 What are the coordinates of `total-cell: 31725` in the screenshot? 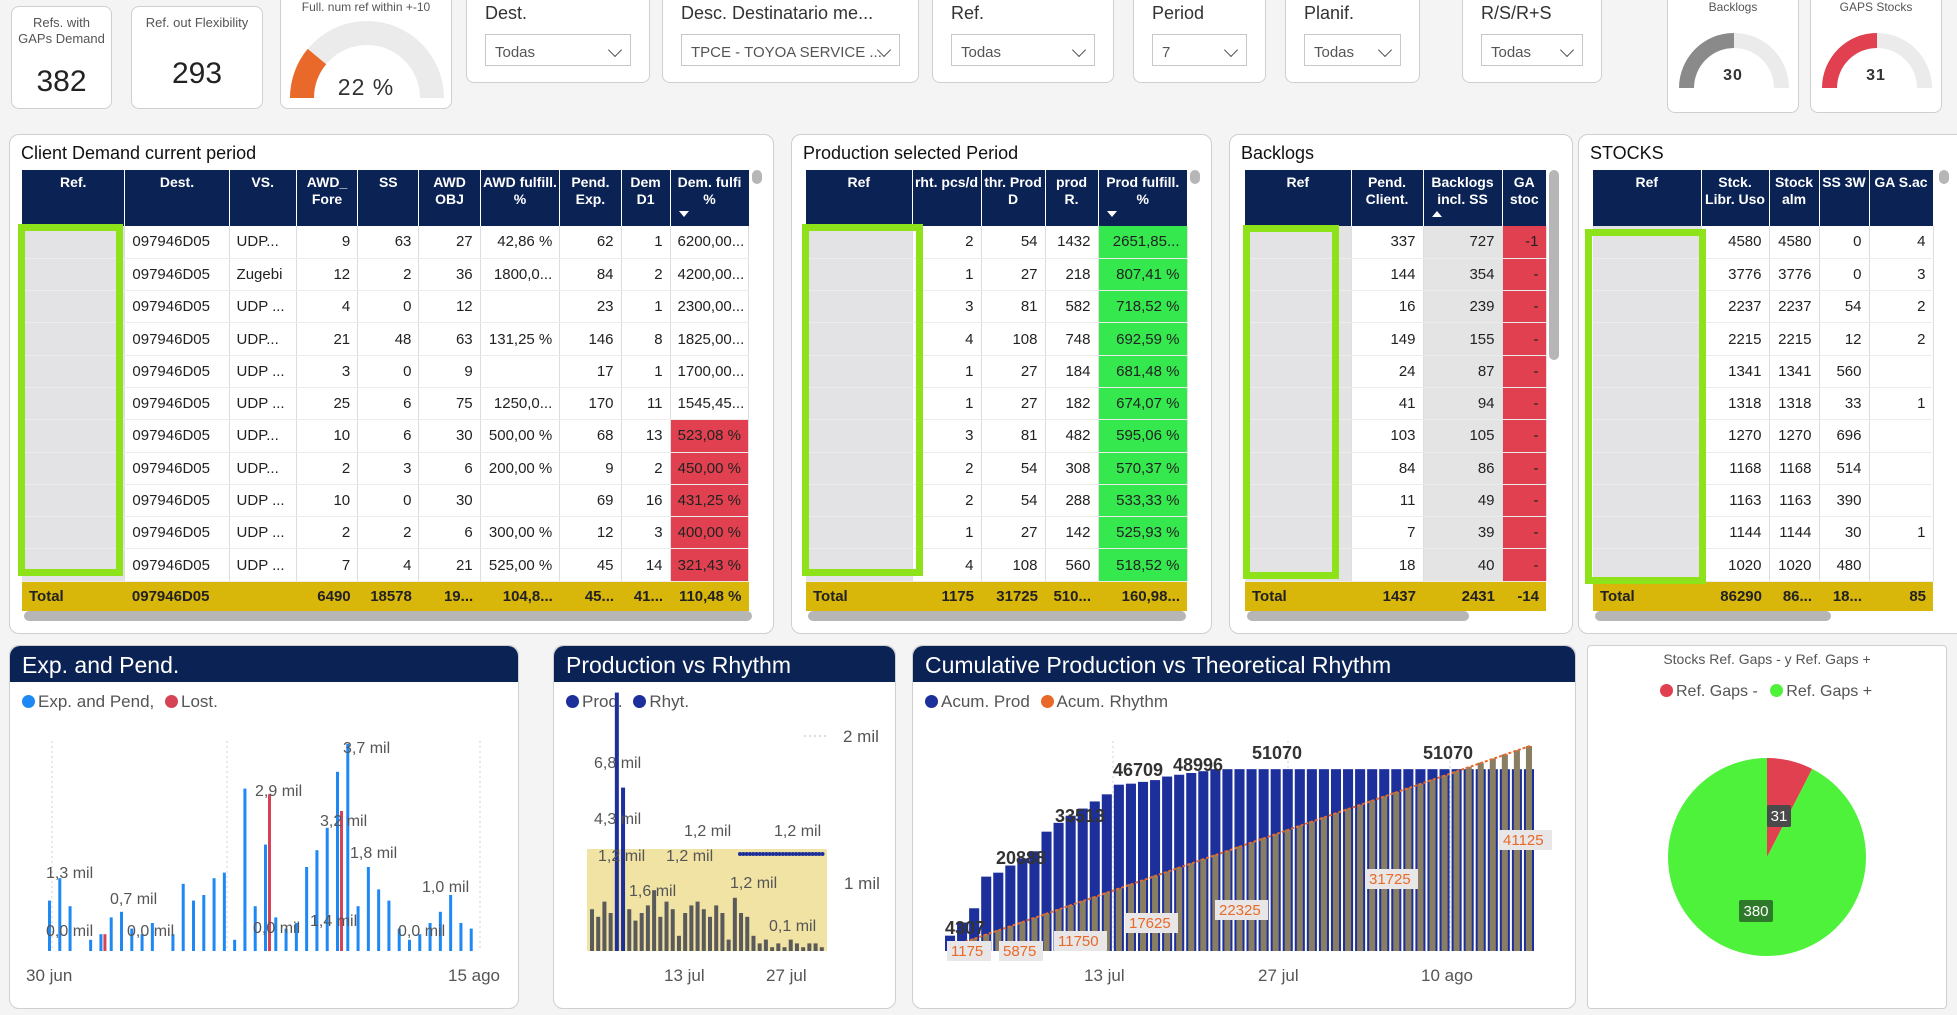 It's located at (1013, 596).